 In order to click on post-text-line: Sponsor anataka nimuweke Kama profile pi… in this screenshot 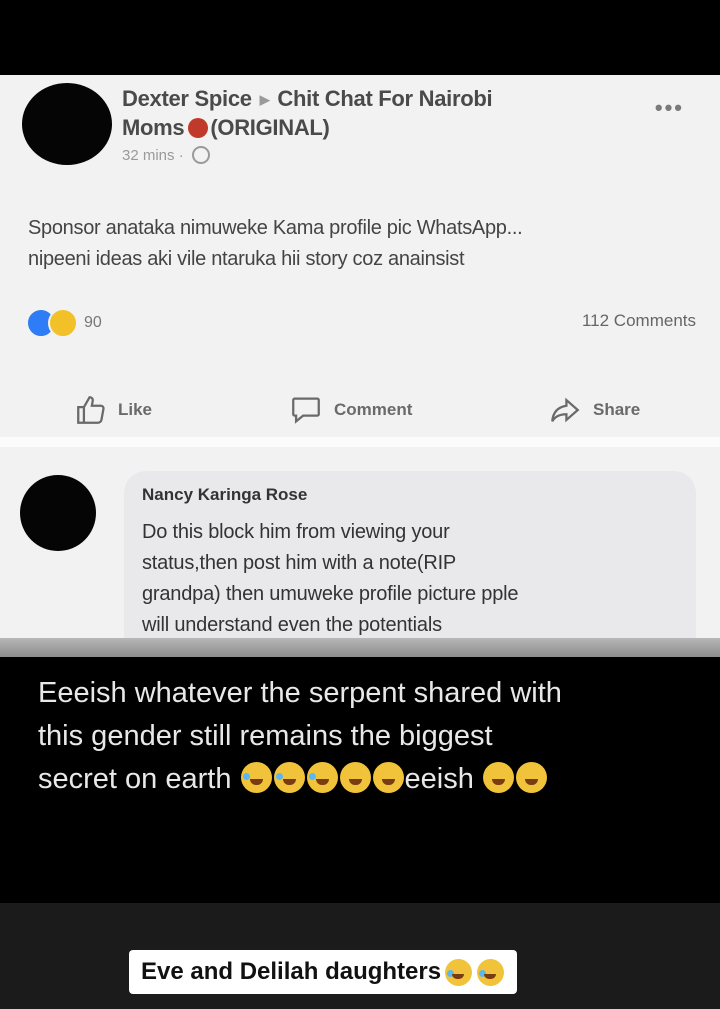, I will do `click(275, 228)`.